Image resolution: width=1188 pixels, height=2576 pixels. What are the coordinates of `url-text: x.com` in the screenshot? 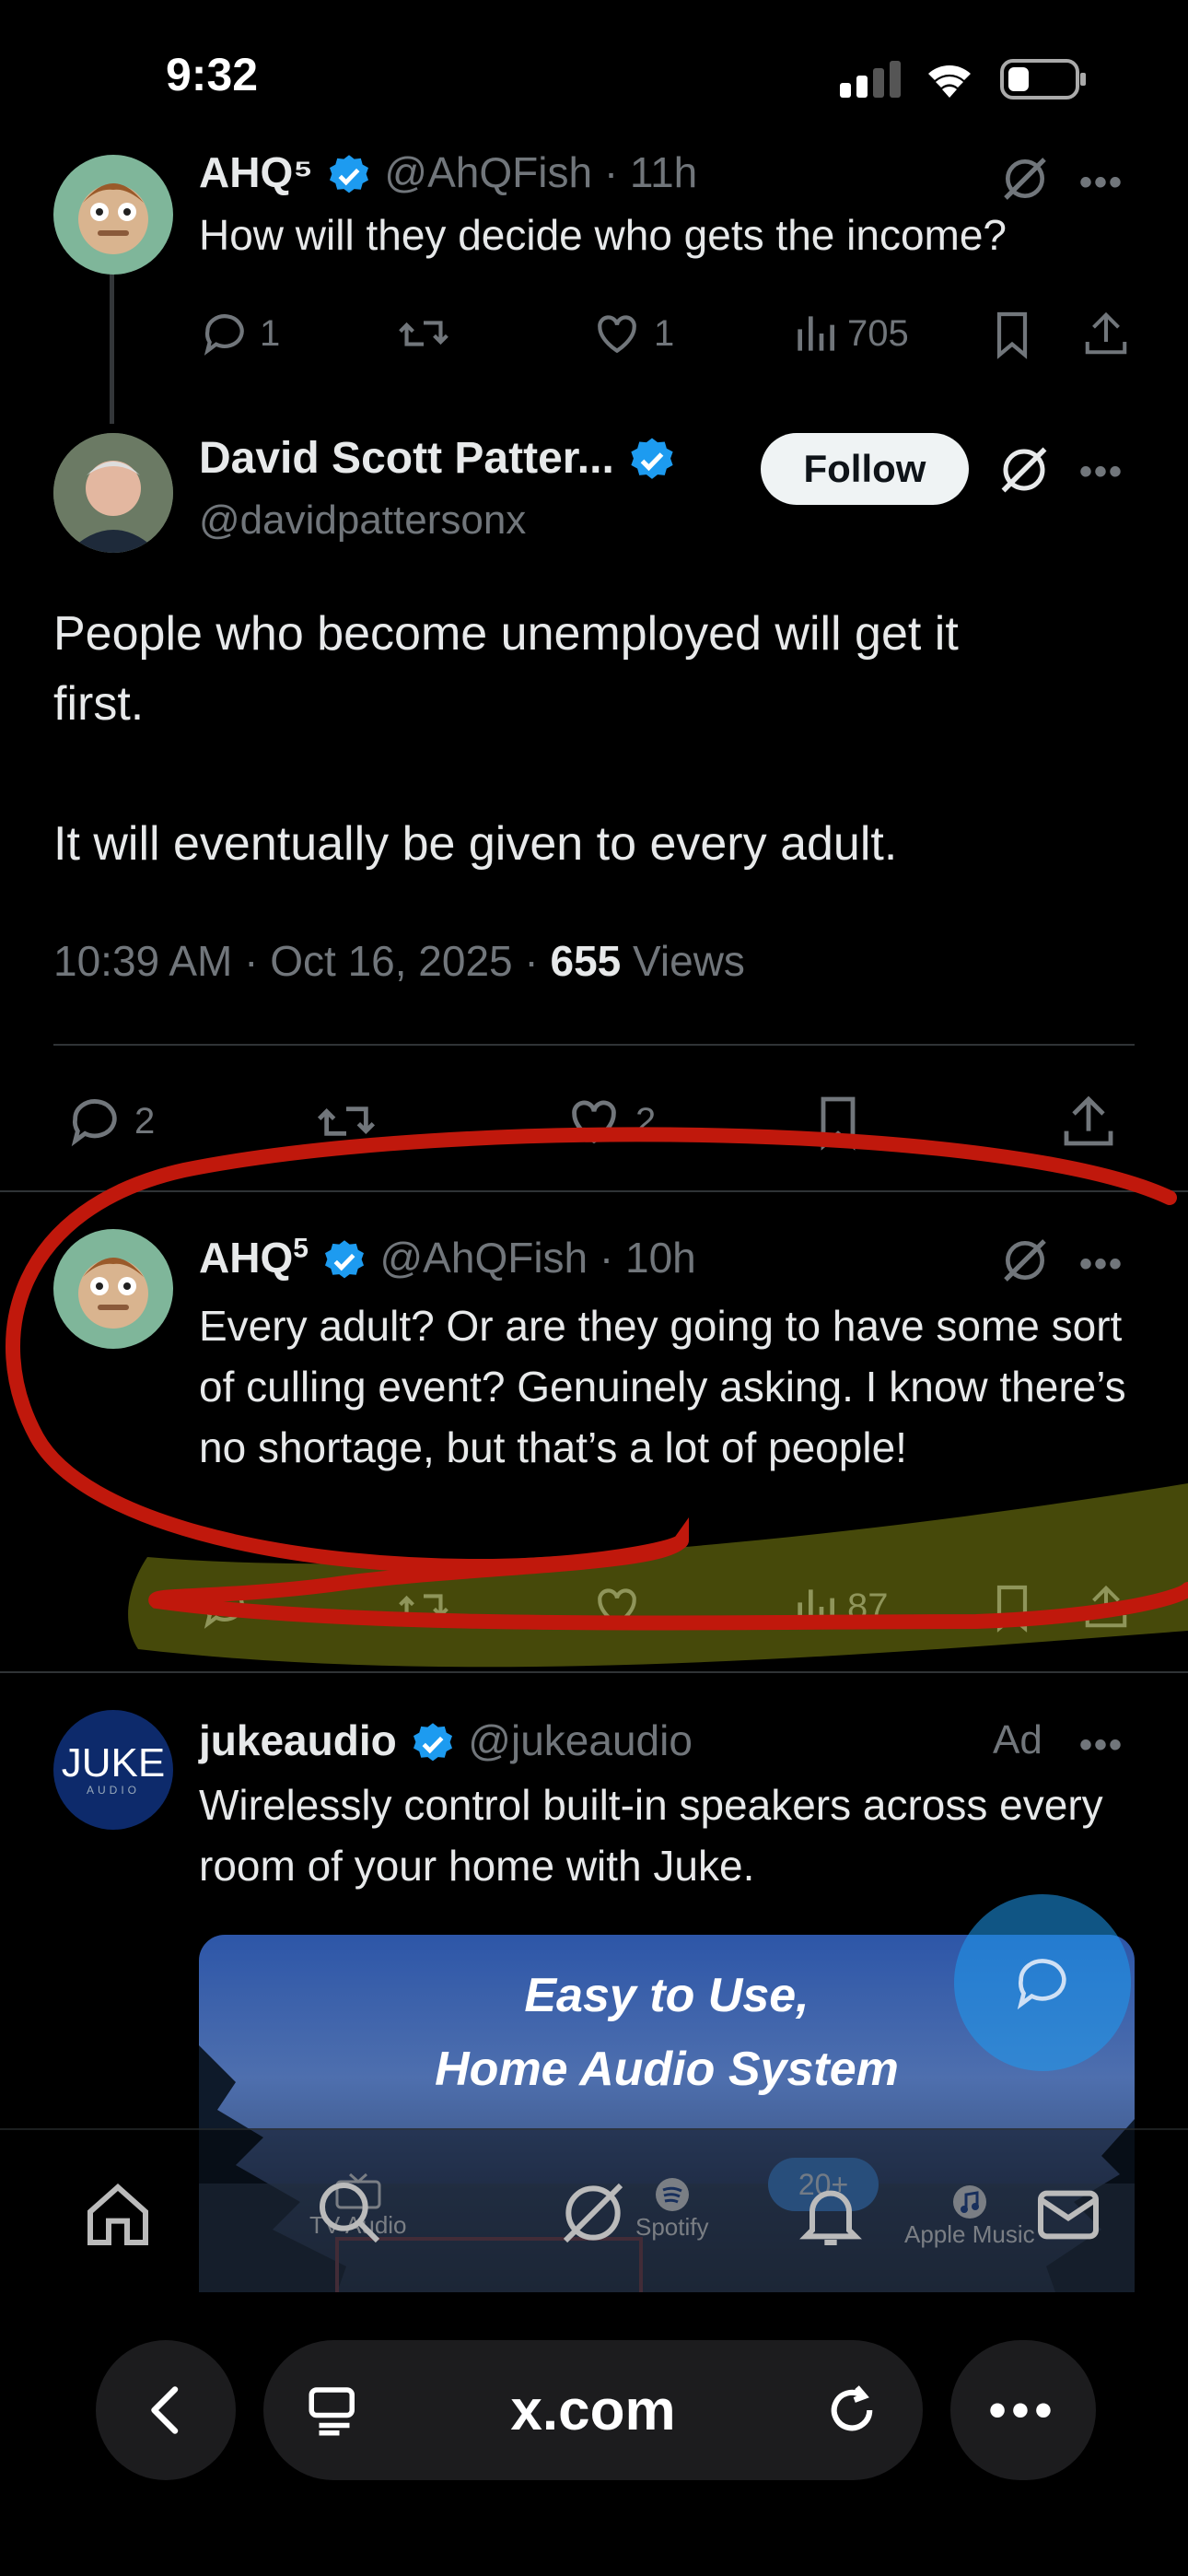 It's located at (593, 2410).